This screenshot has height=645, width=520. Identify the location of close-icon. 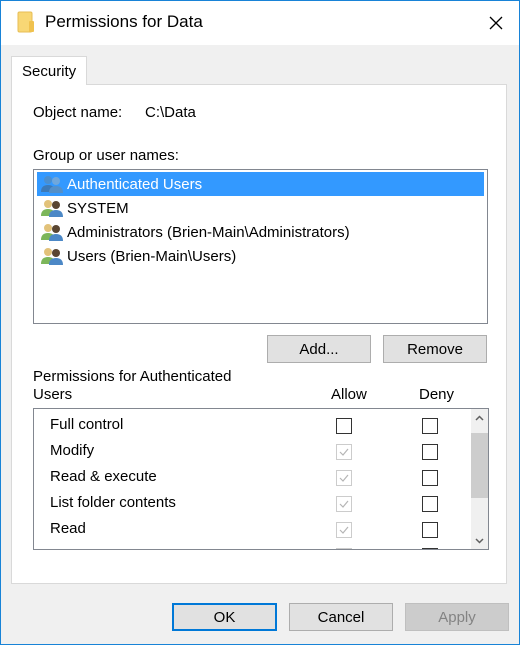
(496, 23).